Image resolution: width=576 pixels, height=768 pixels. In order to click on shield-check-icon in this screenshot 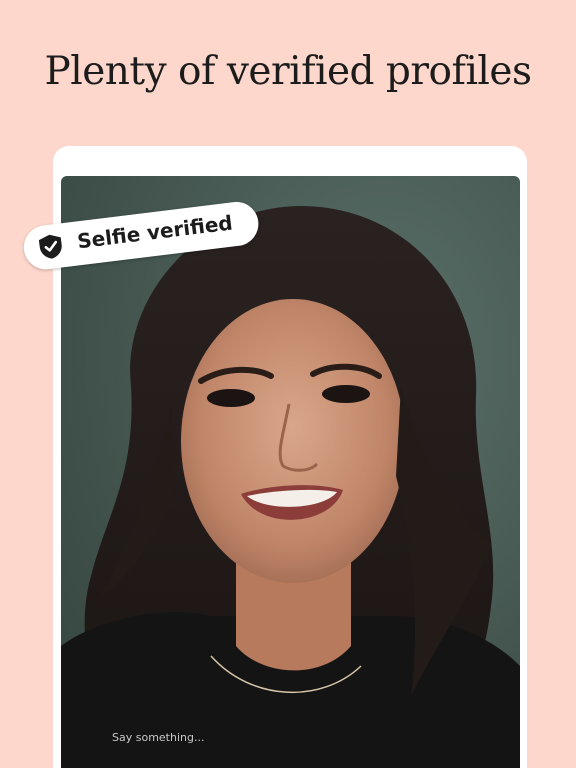, I will do `click(50, 246)`.